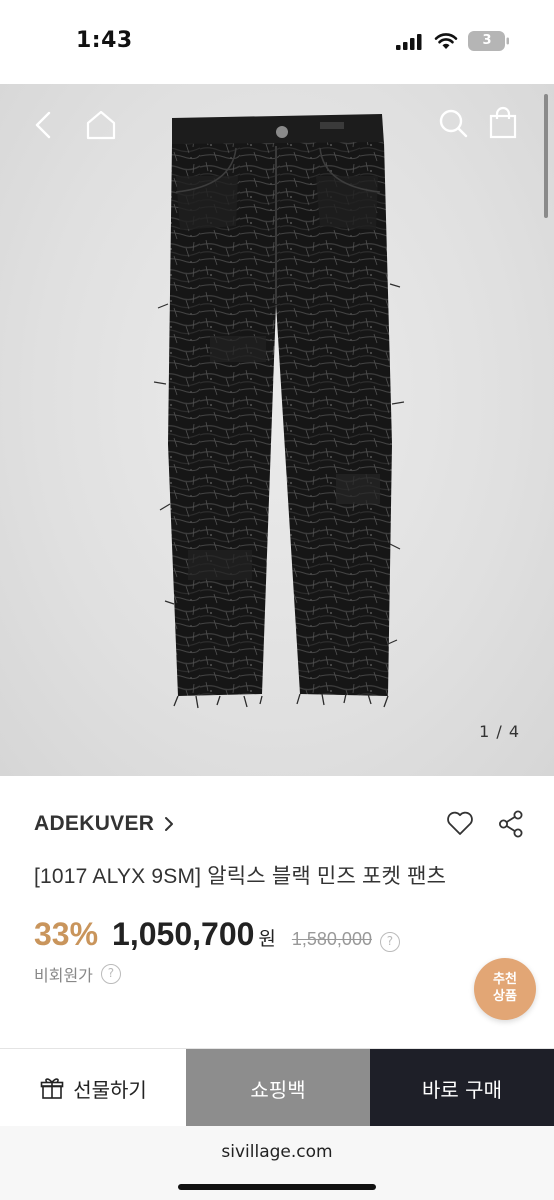 The height and width of the screenshot is (1200, 554). I want to click on brand-link: ADEKUVER, so click(104, 824).